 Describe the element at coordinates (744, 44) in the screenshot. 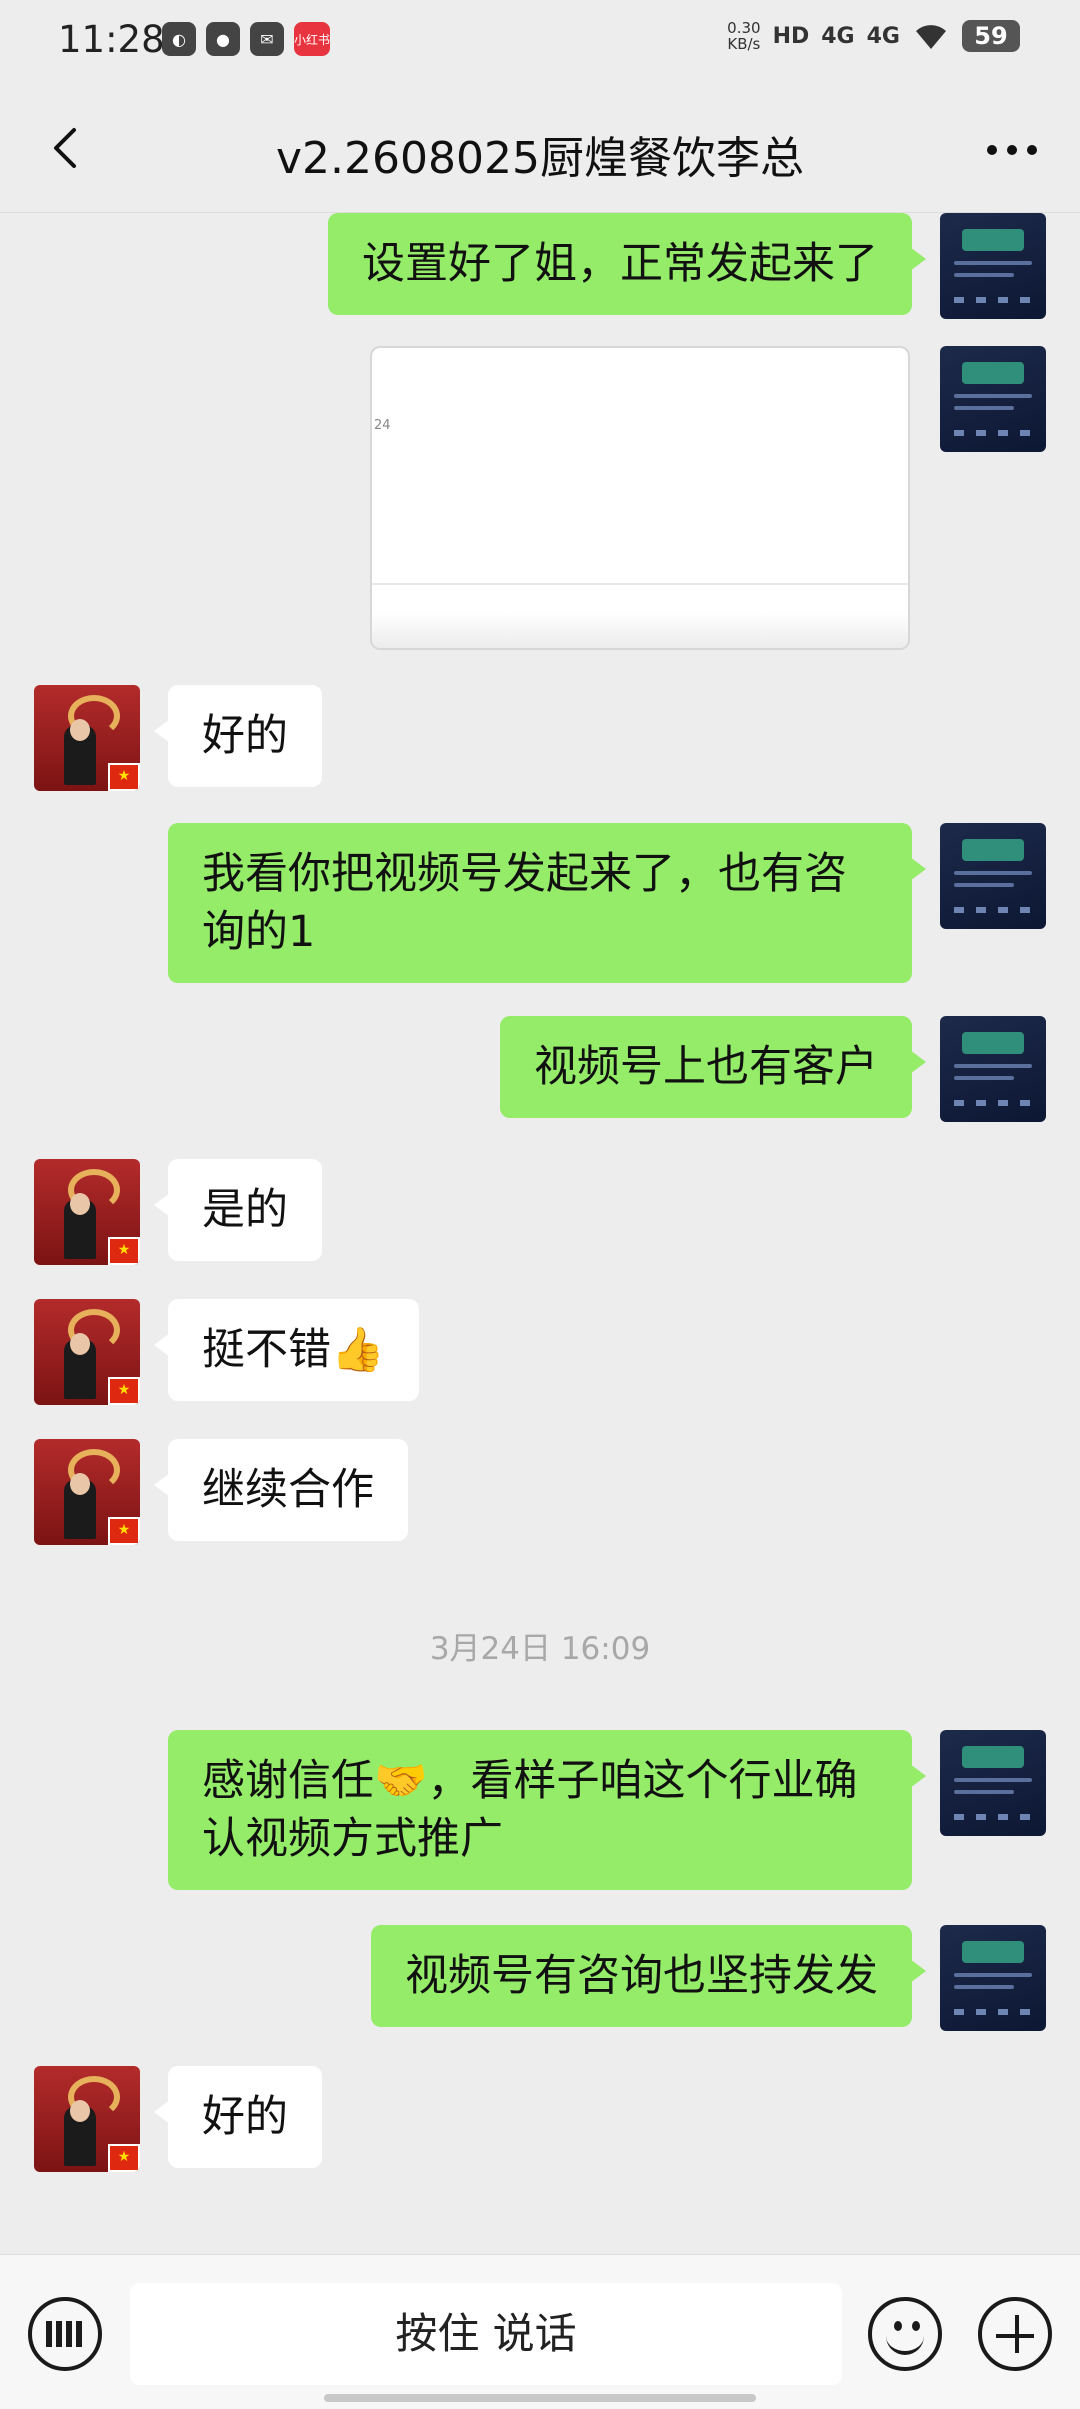

I see `network-speed-unit: KB/s` at that location.